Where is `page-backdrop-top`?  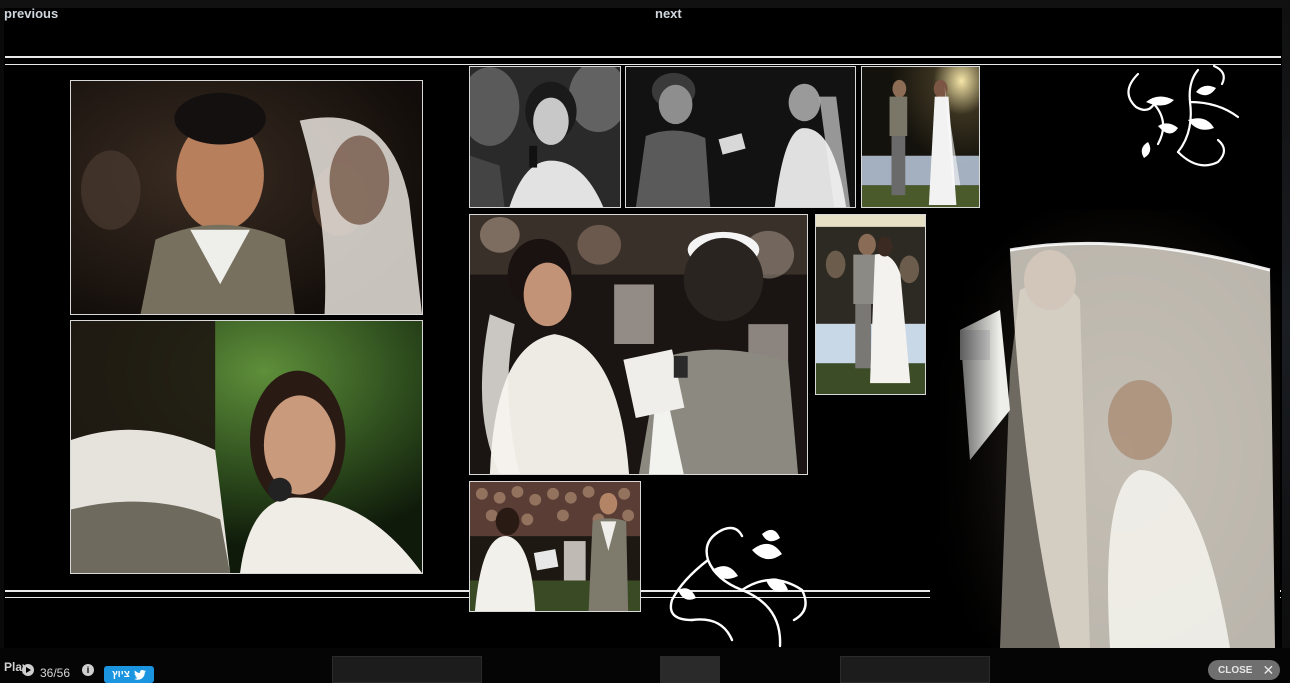
page-backdrop-top is located at coordinates (645, 4).